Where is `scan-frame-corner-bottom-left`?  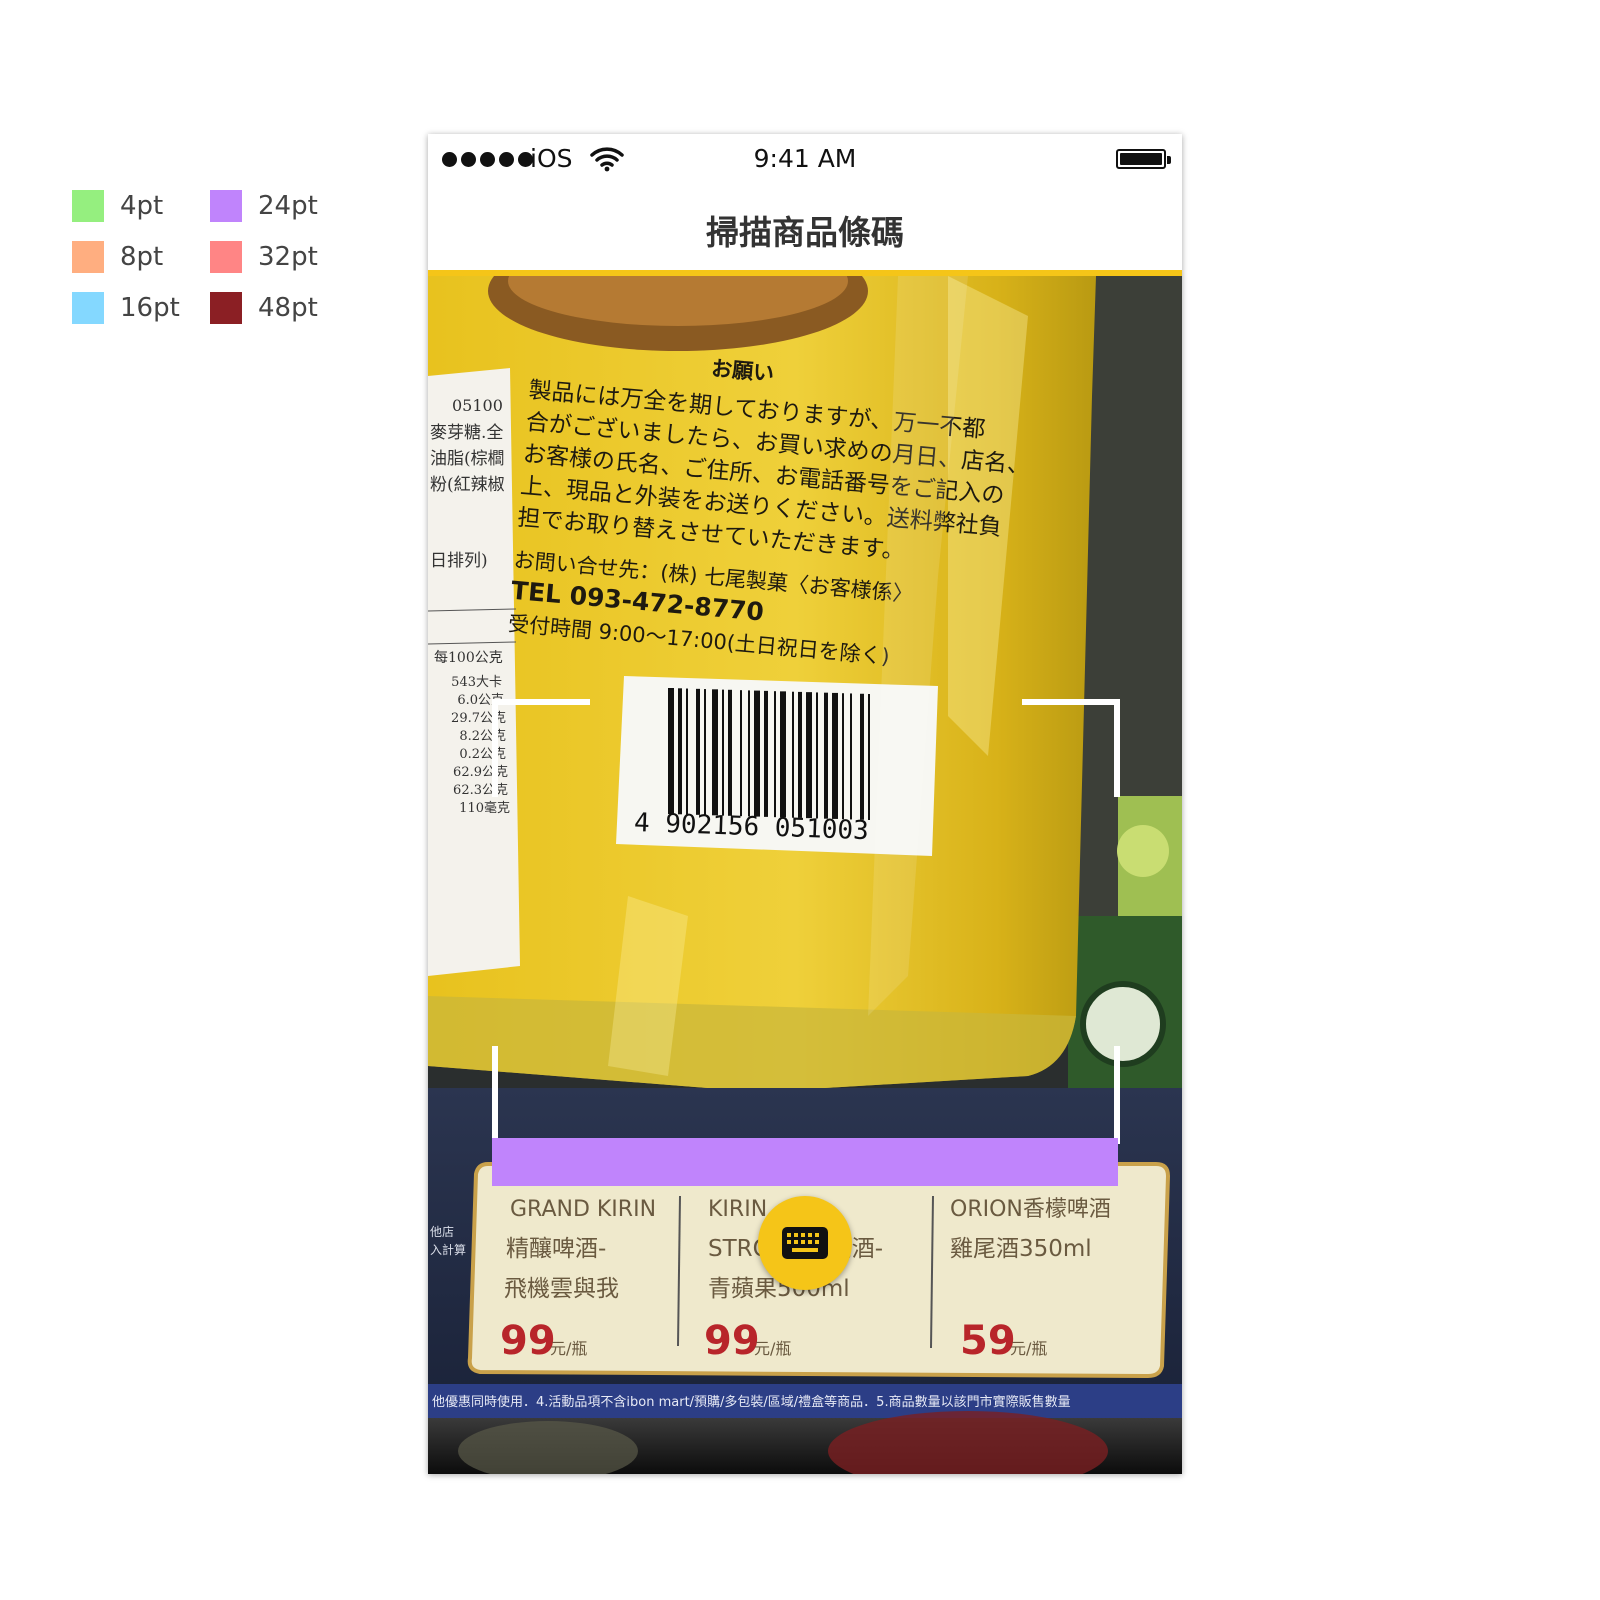 scan-frame-corner-bottom-left is located at coordinates (541, 1095).